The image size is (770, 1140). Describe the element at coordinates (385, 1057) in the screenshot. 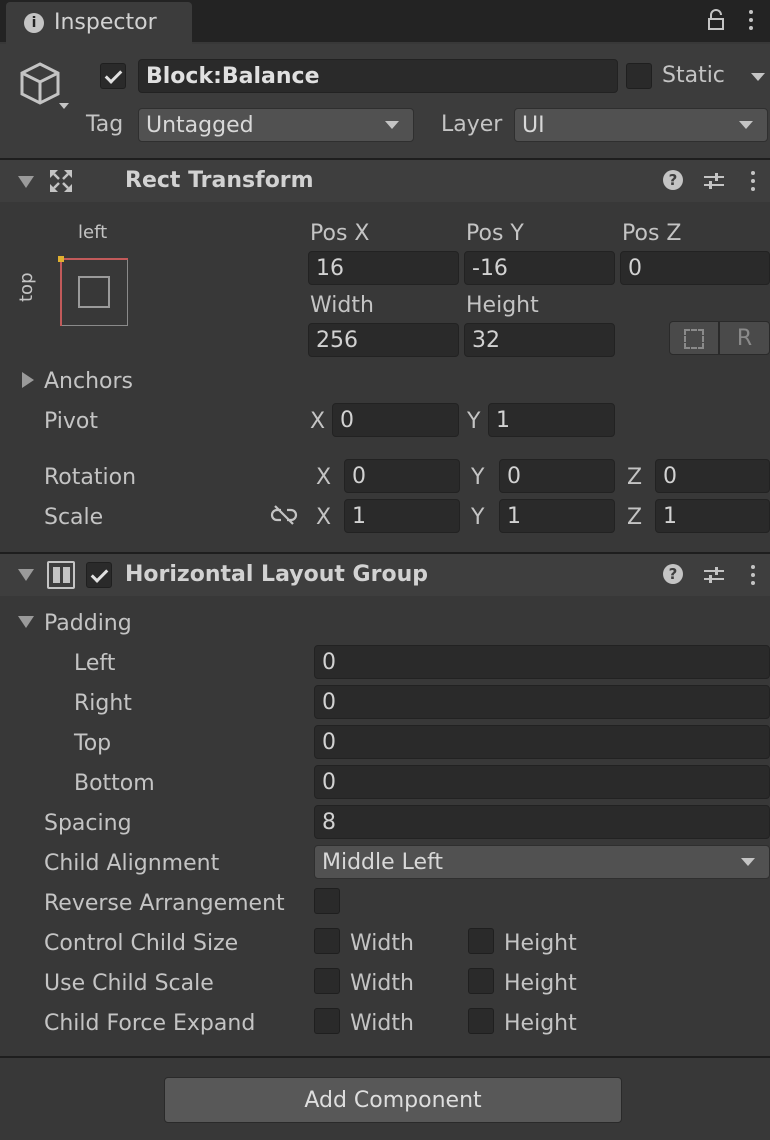

I see `divider` at that location.